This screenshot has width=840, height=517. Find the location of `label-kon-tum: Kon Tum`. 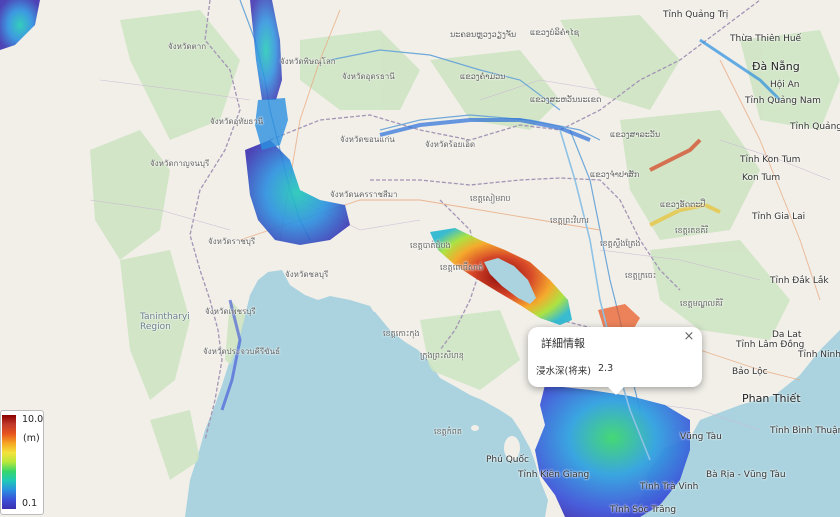

label-kon-tum: Kon Tum is located at coordinates (761, 178).